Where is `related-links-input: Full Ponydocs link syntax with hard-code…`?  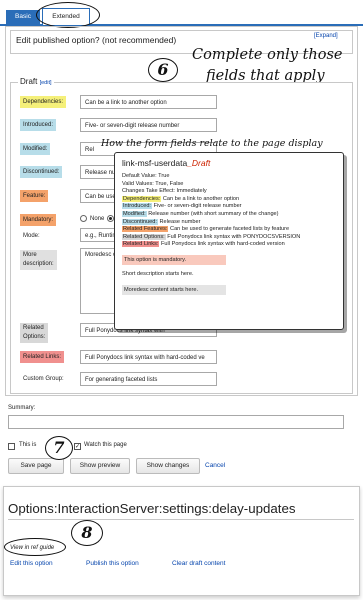
related-links-input: Full Ponydocs link syntax with hard-code… is located at coordinates (148, 357).